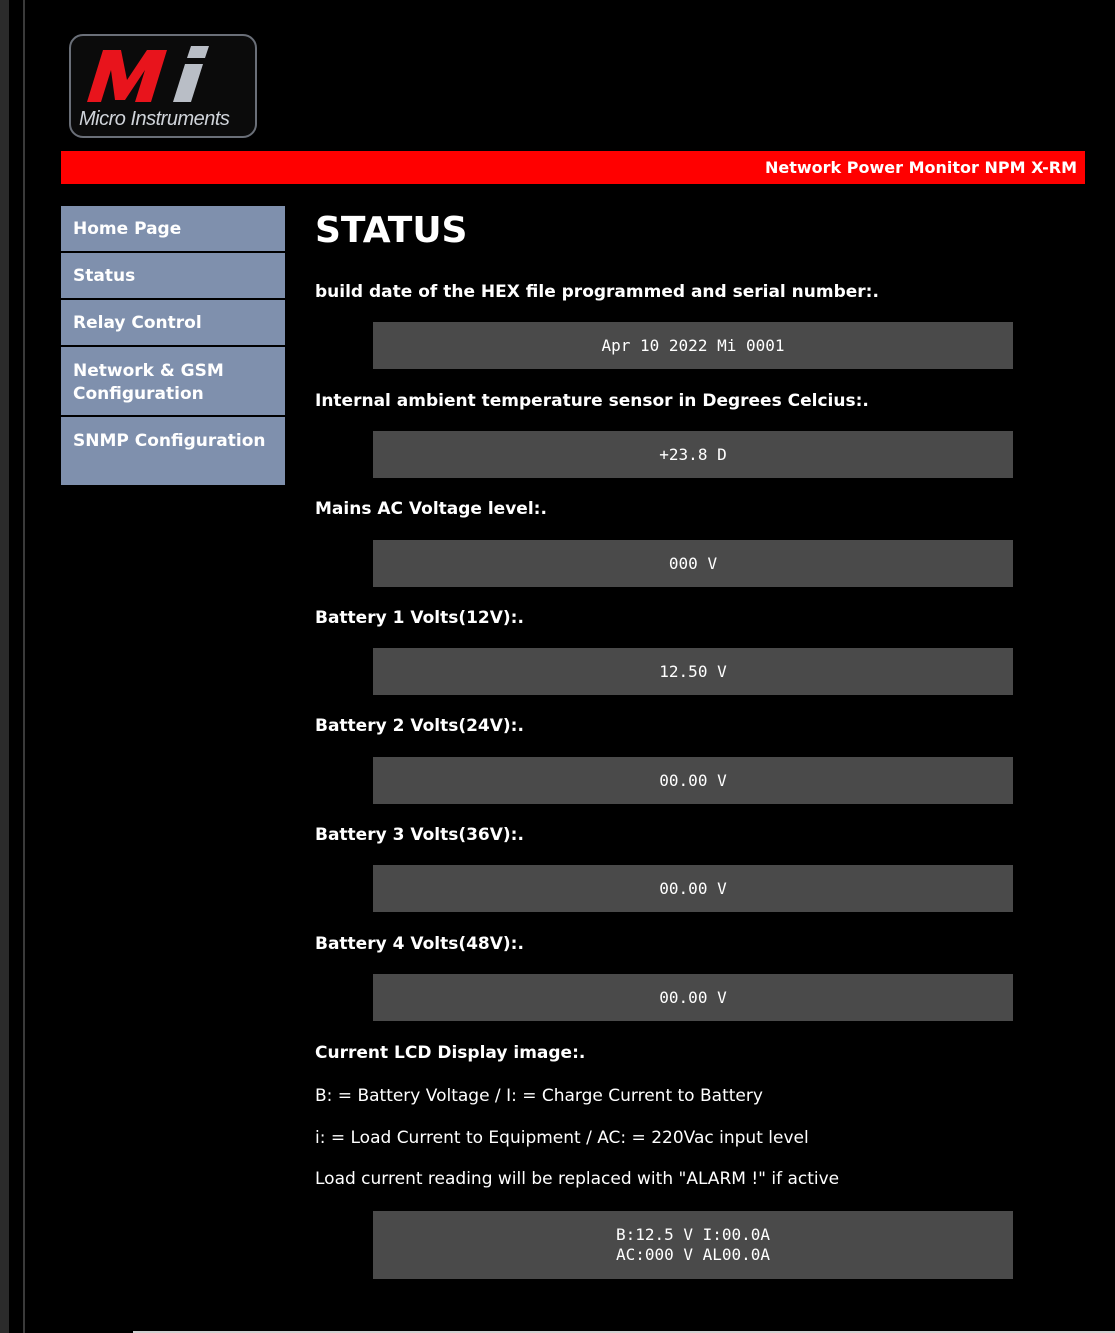  What do you see at coordinates (173, 323) in the screenshot?
I see `sidebar-item-relay-control: Relay Control` at bounding box center [173, 323].